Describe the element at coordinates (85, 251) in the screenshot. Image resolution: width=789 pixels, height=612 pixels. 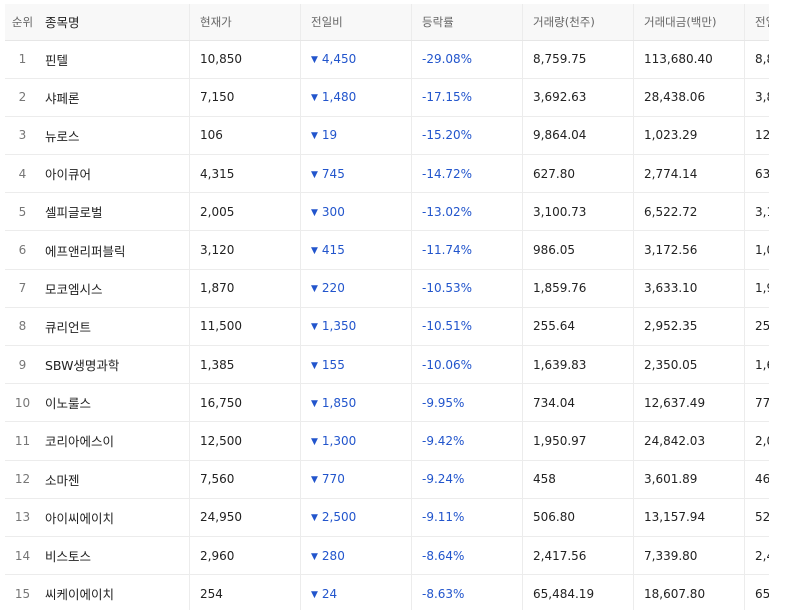
I see `stock-name-link: 에프앤리퍼블릭` at that location.